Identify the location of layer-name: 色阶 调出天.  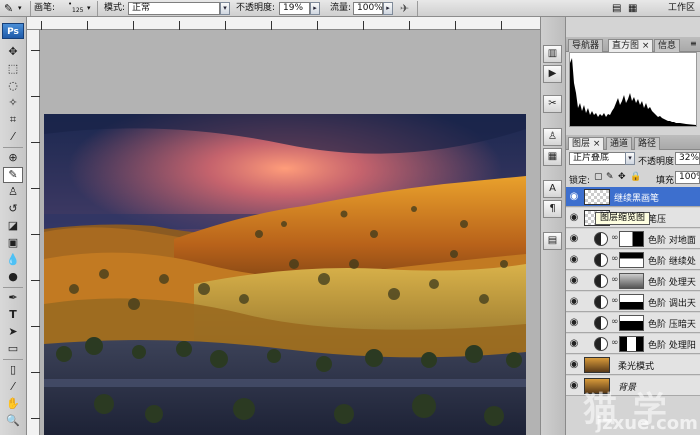
(674, 302).